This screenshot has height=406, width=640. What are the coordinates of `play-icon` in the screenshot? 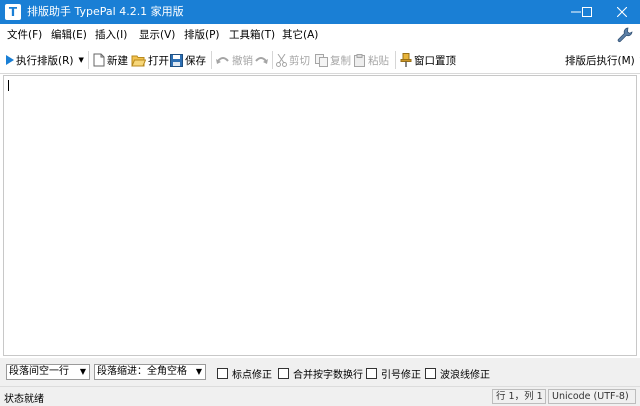 It's located at (10, 60).